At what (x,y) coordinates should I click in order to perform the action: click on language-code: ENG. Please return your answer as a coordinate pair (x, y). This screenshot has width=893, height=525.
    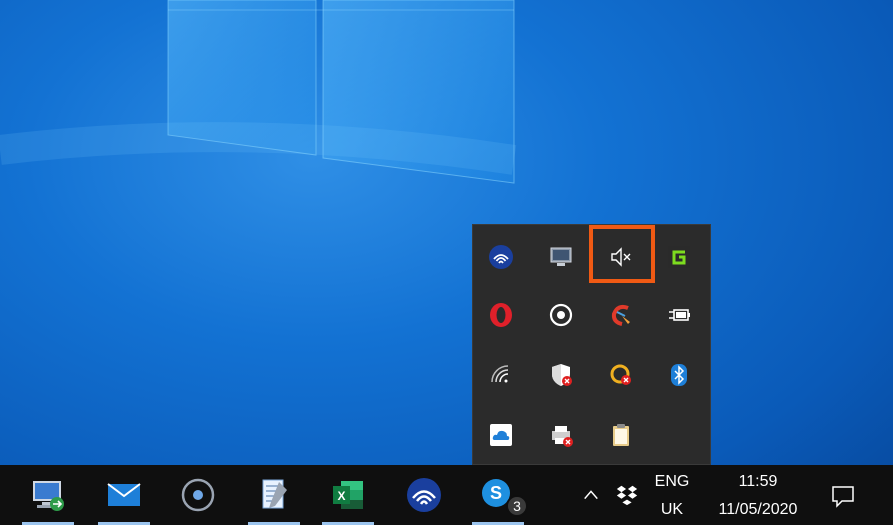
    Looking at the image, I should click on (672, 482).